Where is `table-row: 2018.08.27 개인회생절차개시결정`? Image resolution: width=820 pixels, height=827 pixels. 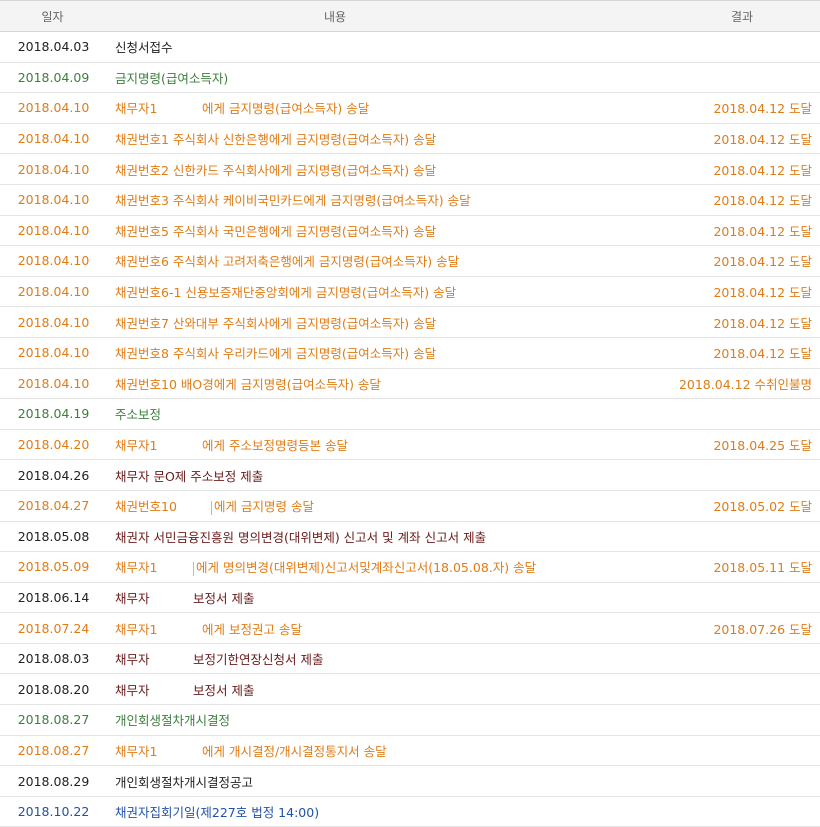
table-row: 2018.08.27 개인회생절차개시결정 is located at coordinates (410, 720).